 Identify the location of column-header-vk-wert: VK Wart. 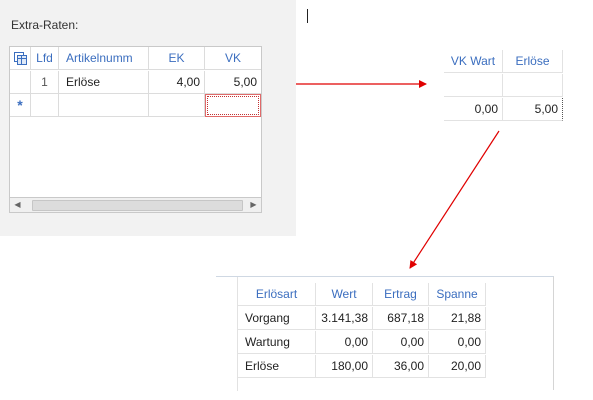
(473, 61).